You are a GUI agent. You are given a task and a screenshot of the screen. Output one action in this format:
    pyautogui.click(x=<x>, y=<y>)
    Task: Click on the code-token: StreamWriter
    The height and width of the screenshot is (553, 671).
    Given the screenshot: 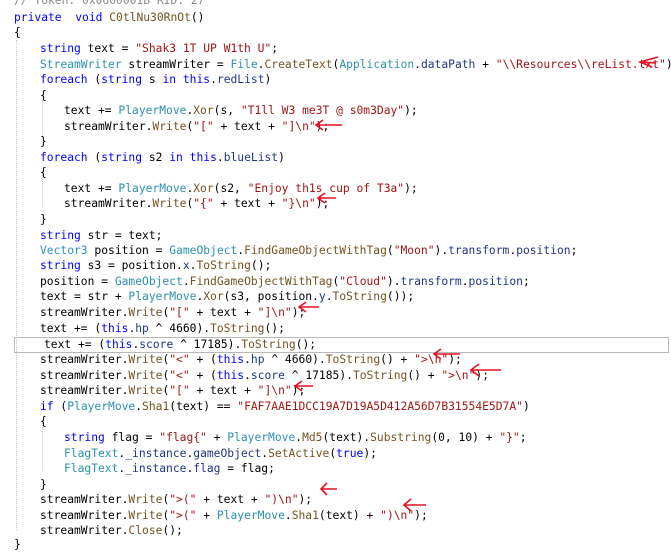 What is the action you would take?
    pyautogui.click(x=81, y=64)
    